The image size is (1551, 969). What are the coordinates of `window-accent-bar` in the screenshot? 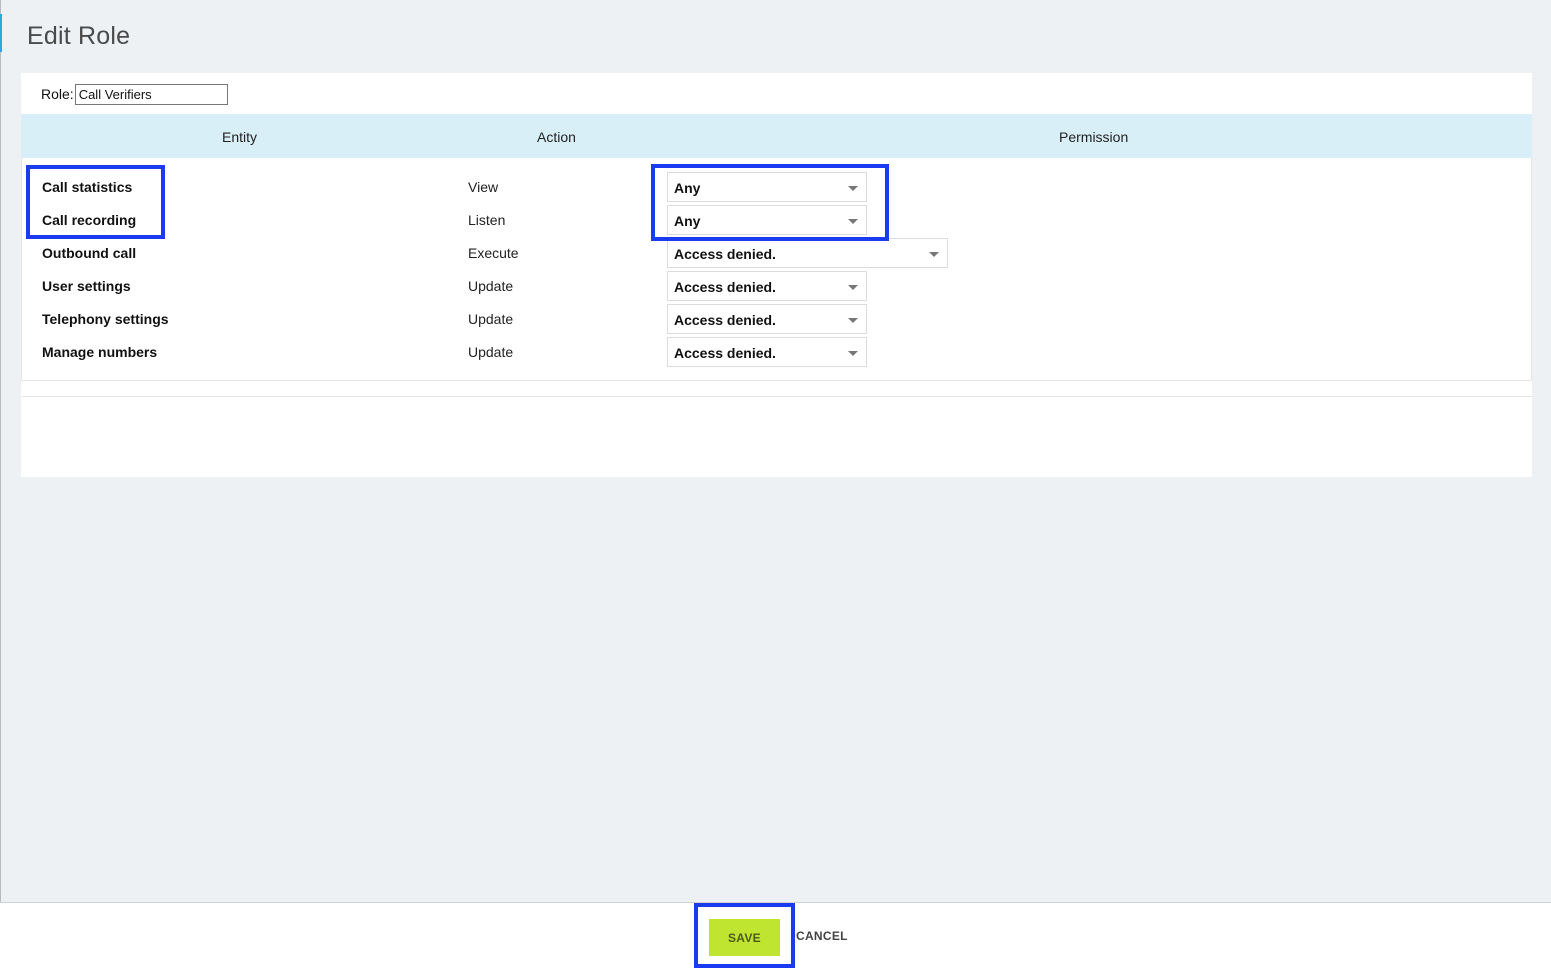 It's located at (1, 33).